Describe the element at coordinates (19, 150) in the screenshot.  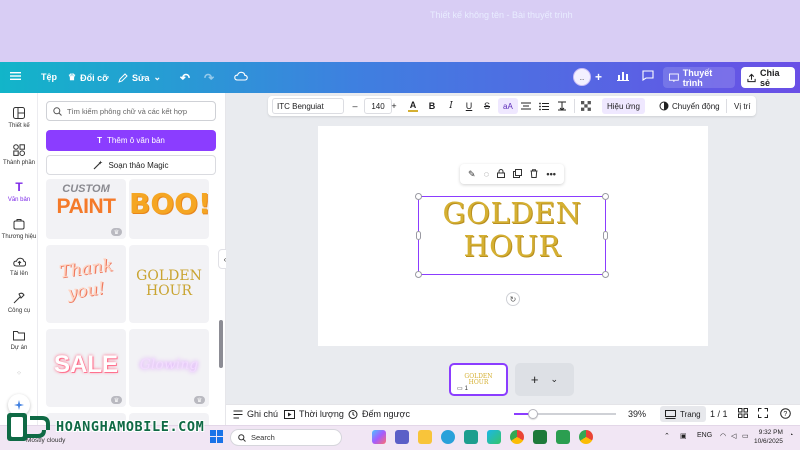
I see `elements-icon` at that location.